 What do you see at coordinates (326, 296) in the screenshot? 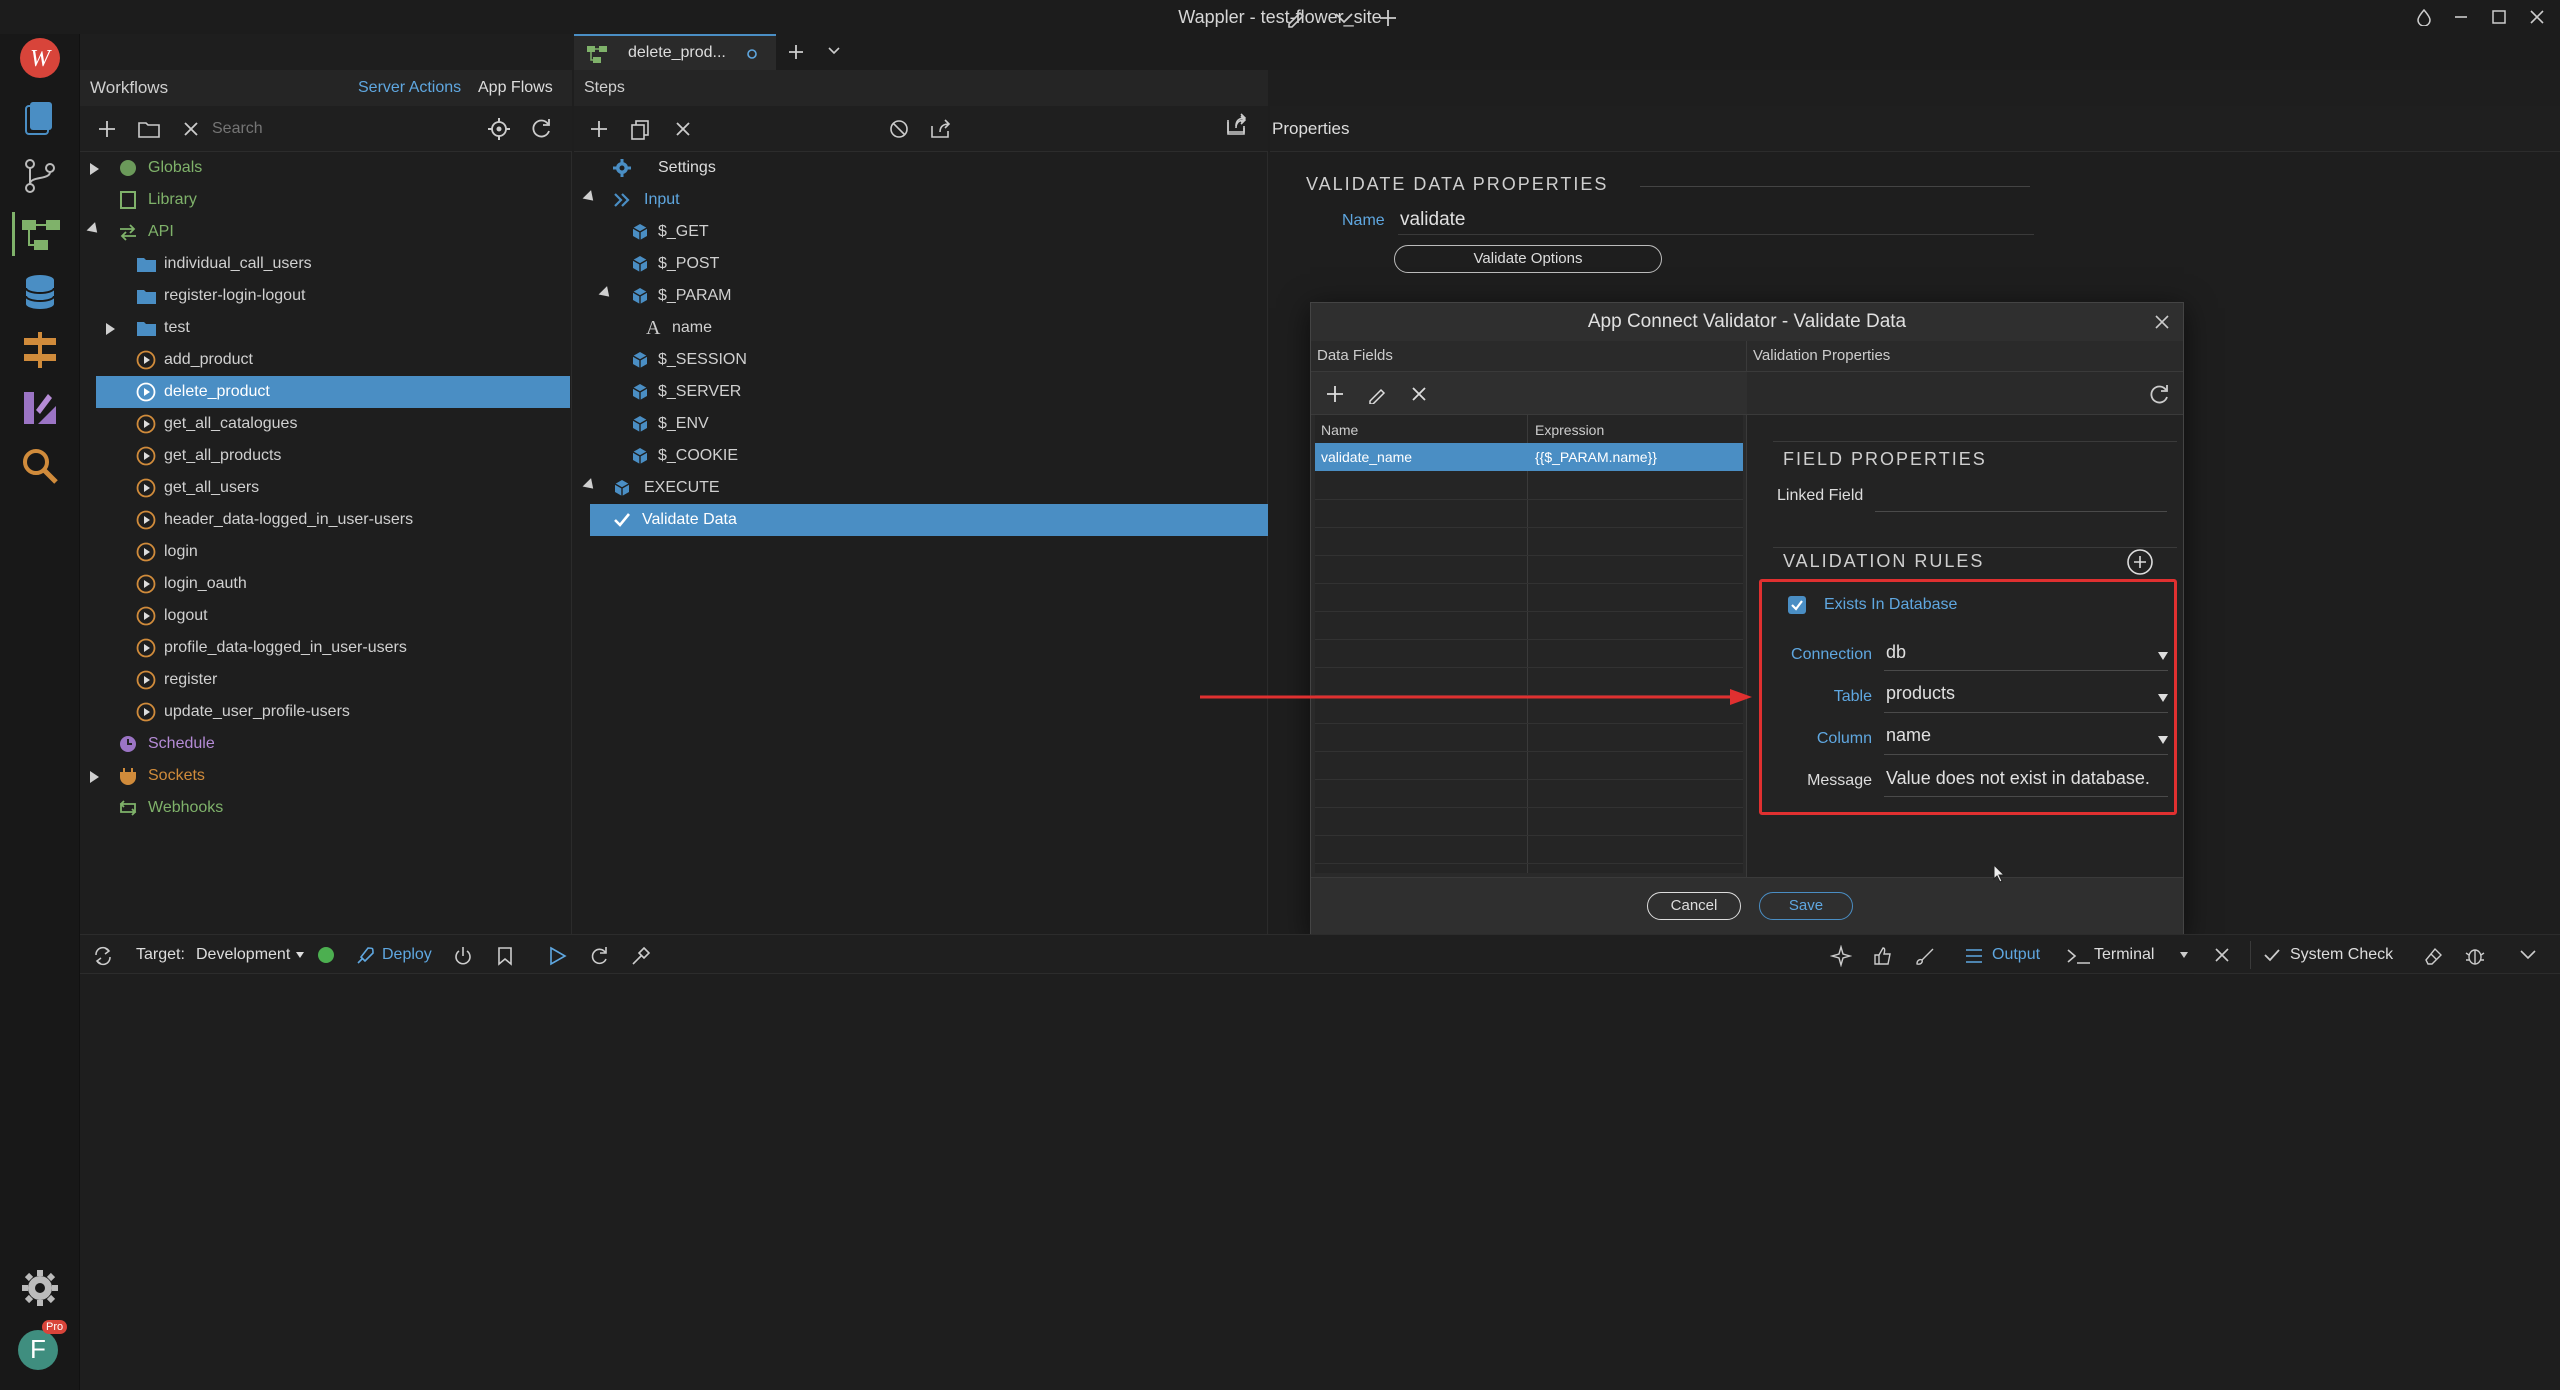
I see `tree-item-folder: register-login-logout` at bounding box center [326, 296].